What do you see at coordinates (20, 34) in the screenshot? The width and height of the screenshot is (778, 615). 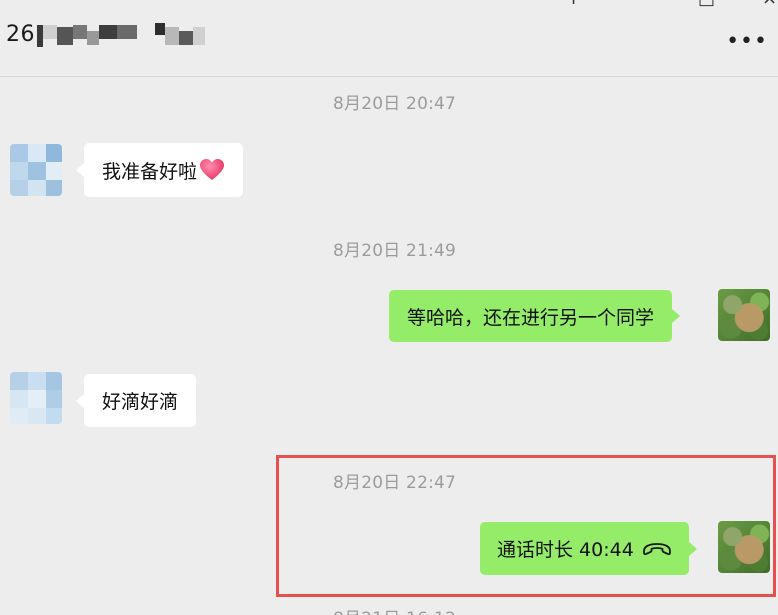 I see `chat-title-text: 26` at bounding box center [20, 34].